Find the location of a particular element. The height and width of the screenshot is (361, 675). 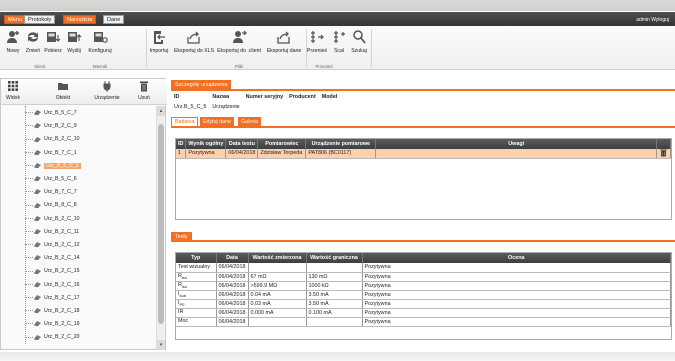

table-row: Test wizualny 06/04/2018 Pozytywna is located at coordinates (423, 268).